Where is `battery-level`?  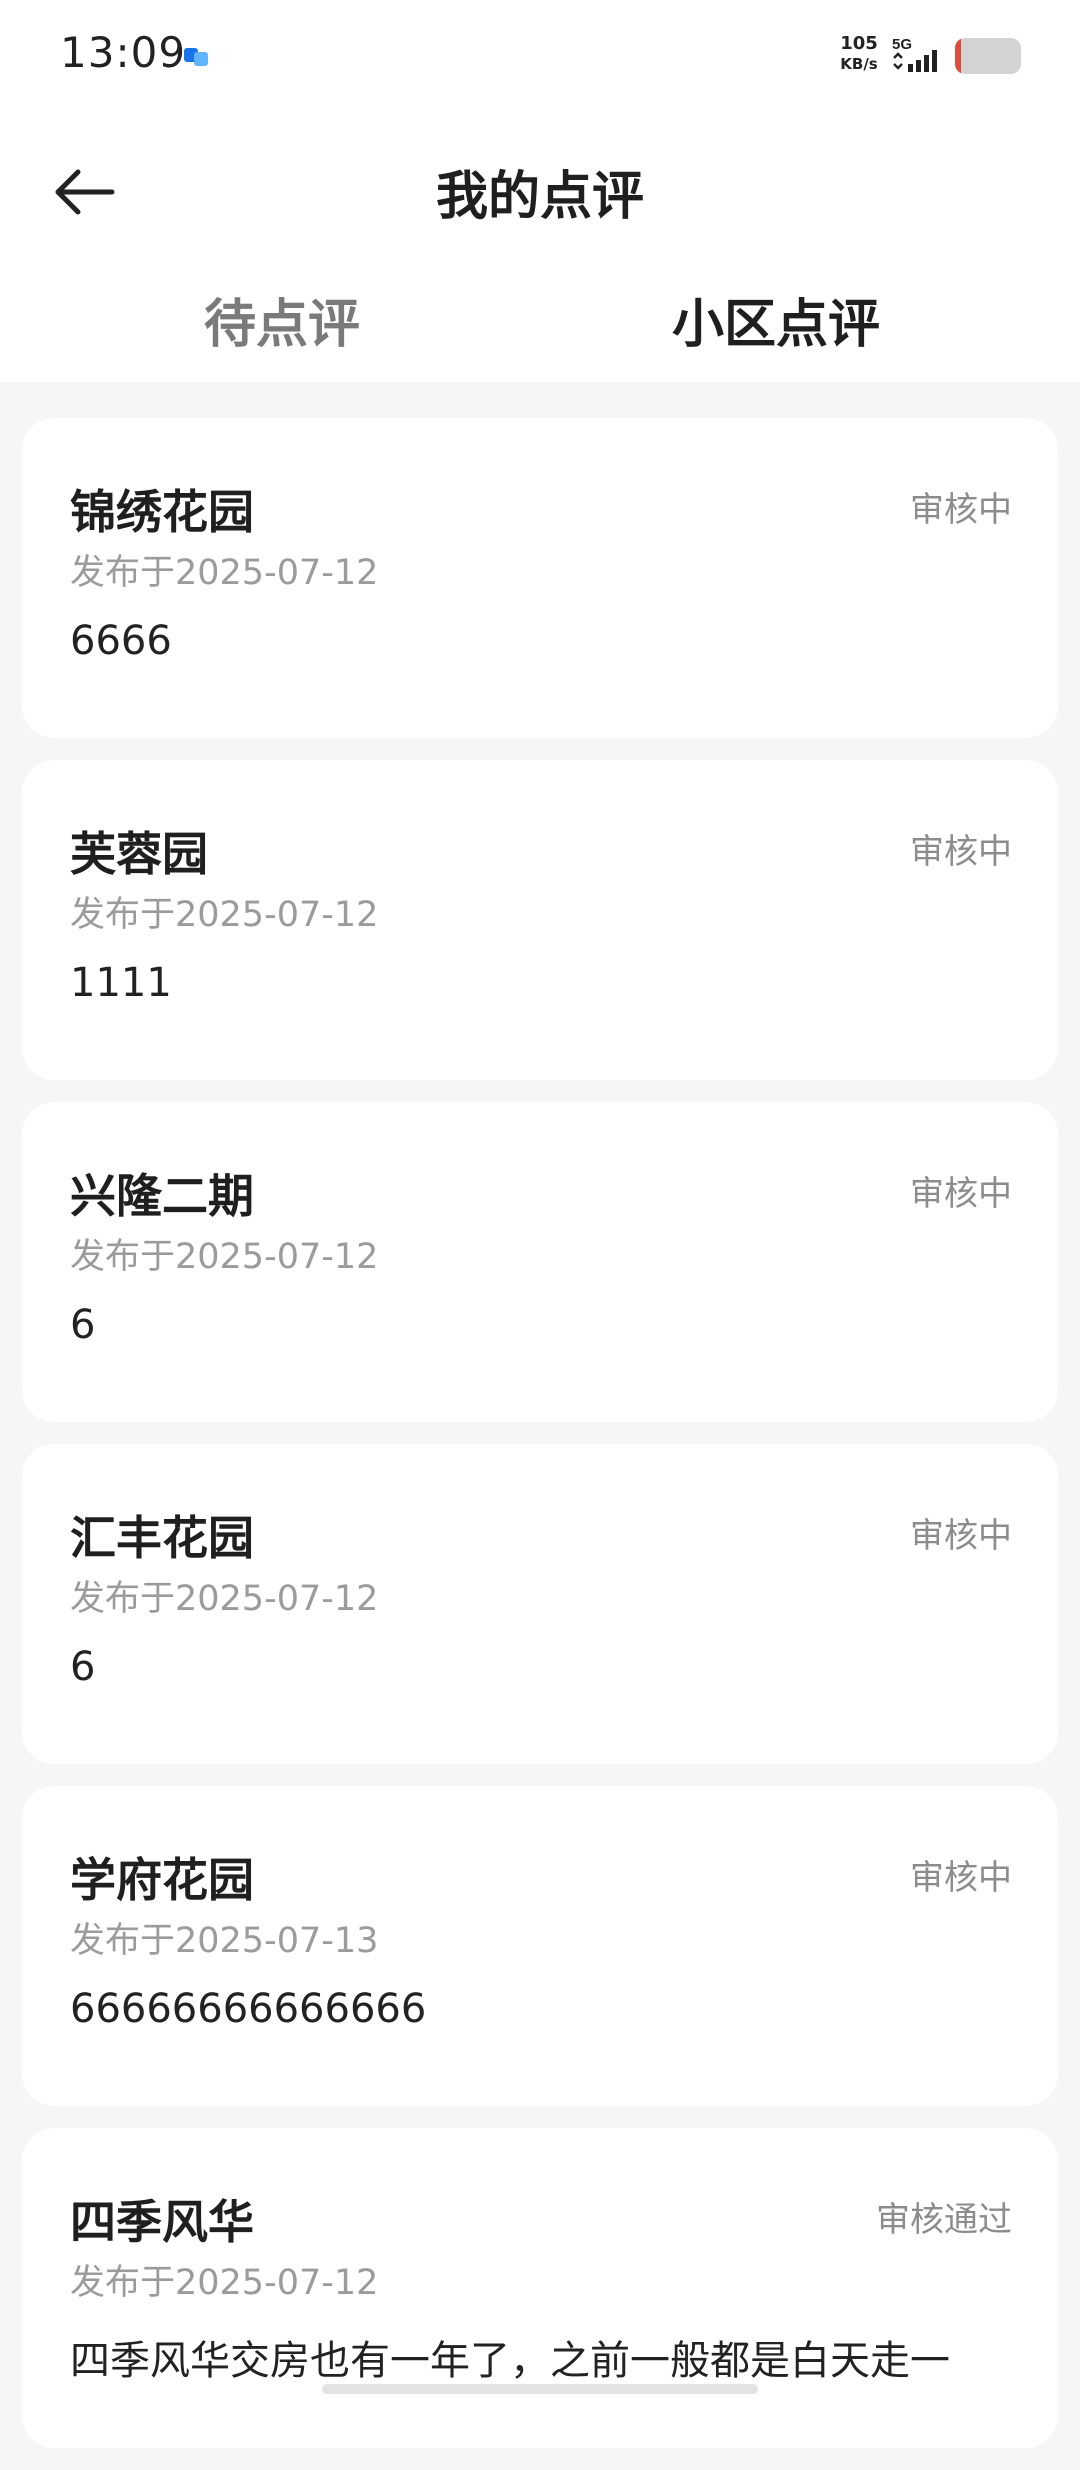
battery-level is located at coordinates (958, 56).